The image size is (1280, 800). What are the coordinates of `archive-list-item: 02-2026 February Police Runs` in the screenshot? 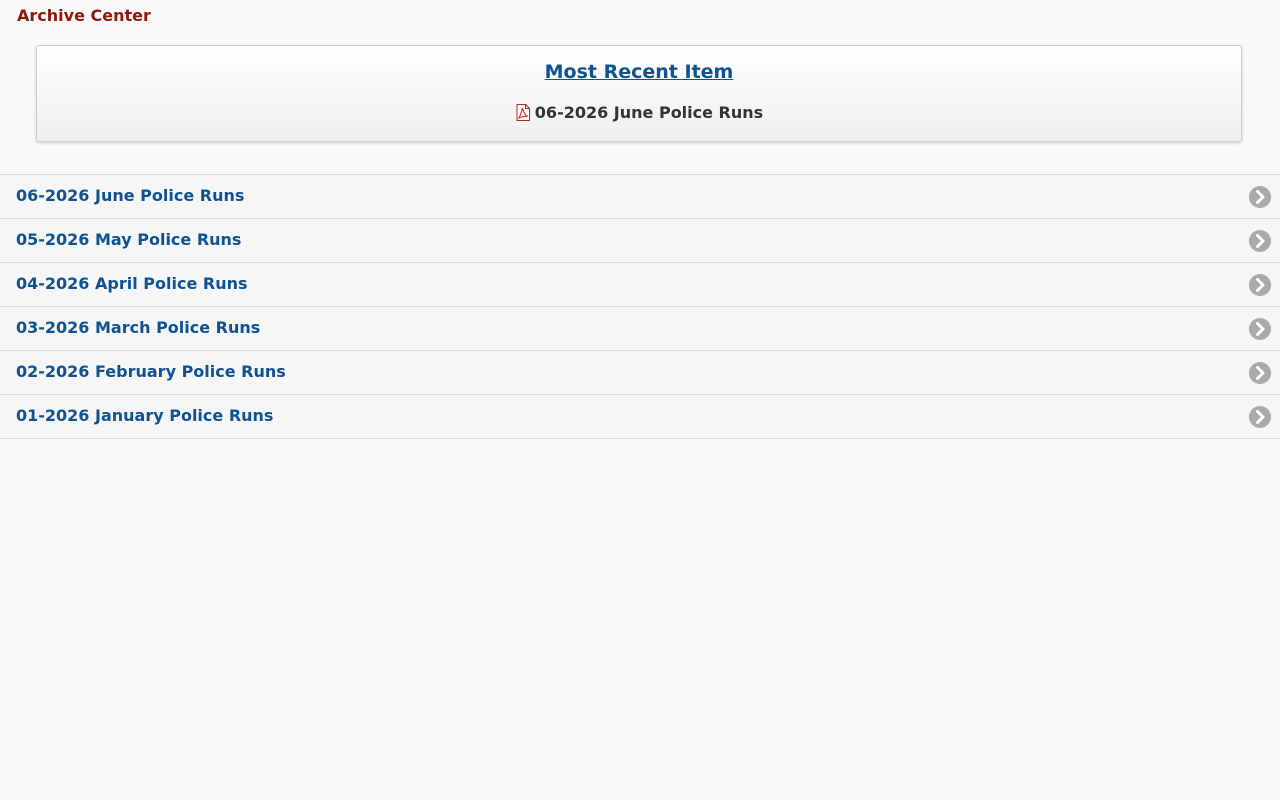 It's located at (640, 373).